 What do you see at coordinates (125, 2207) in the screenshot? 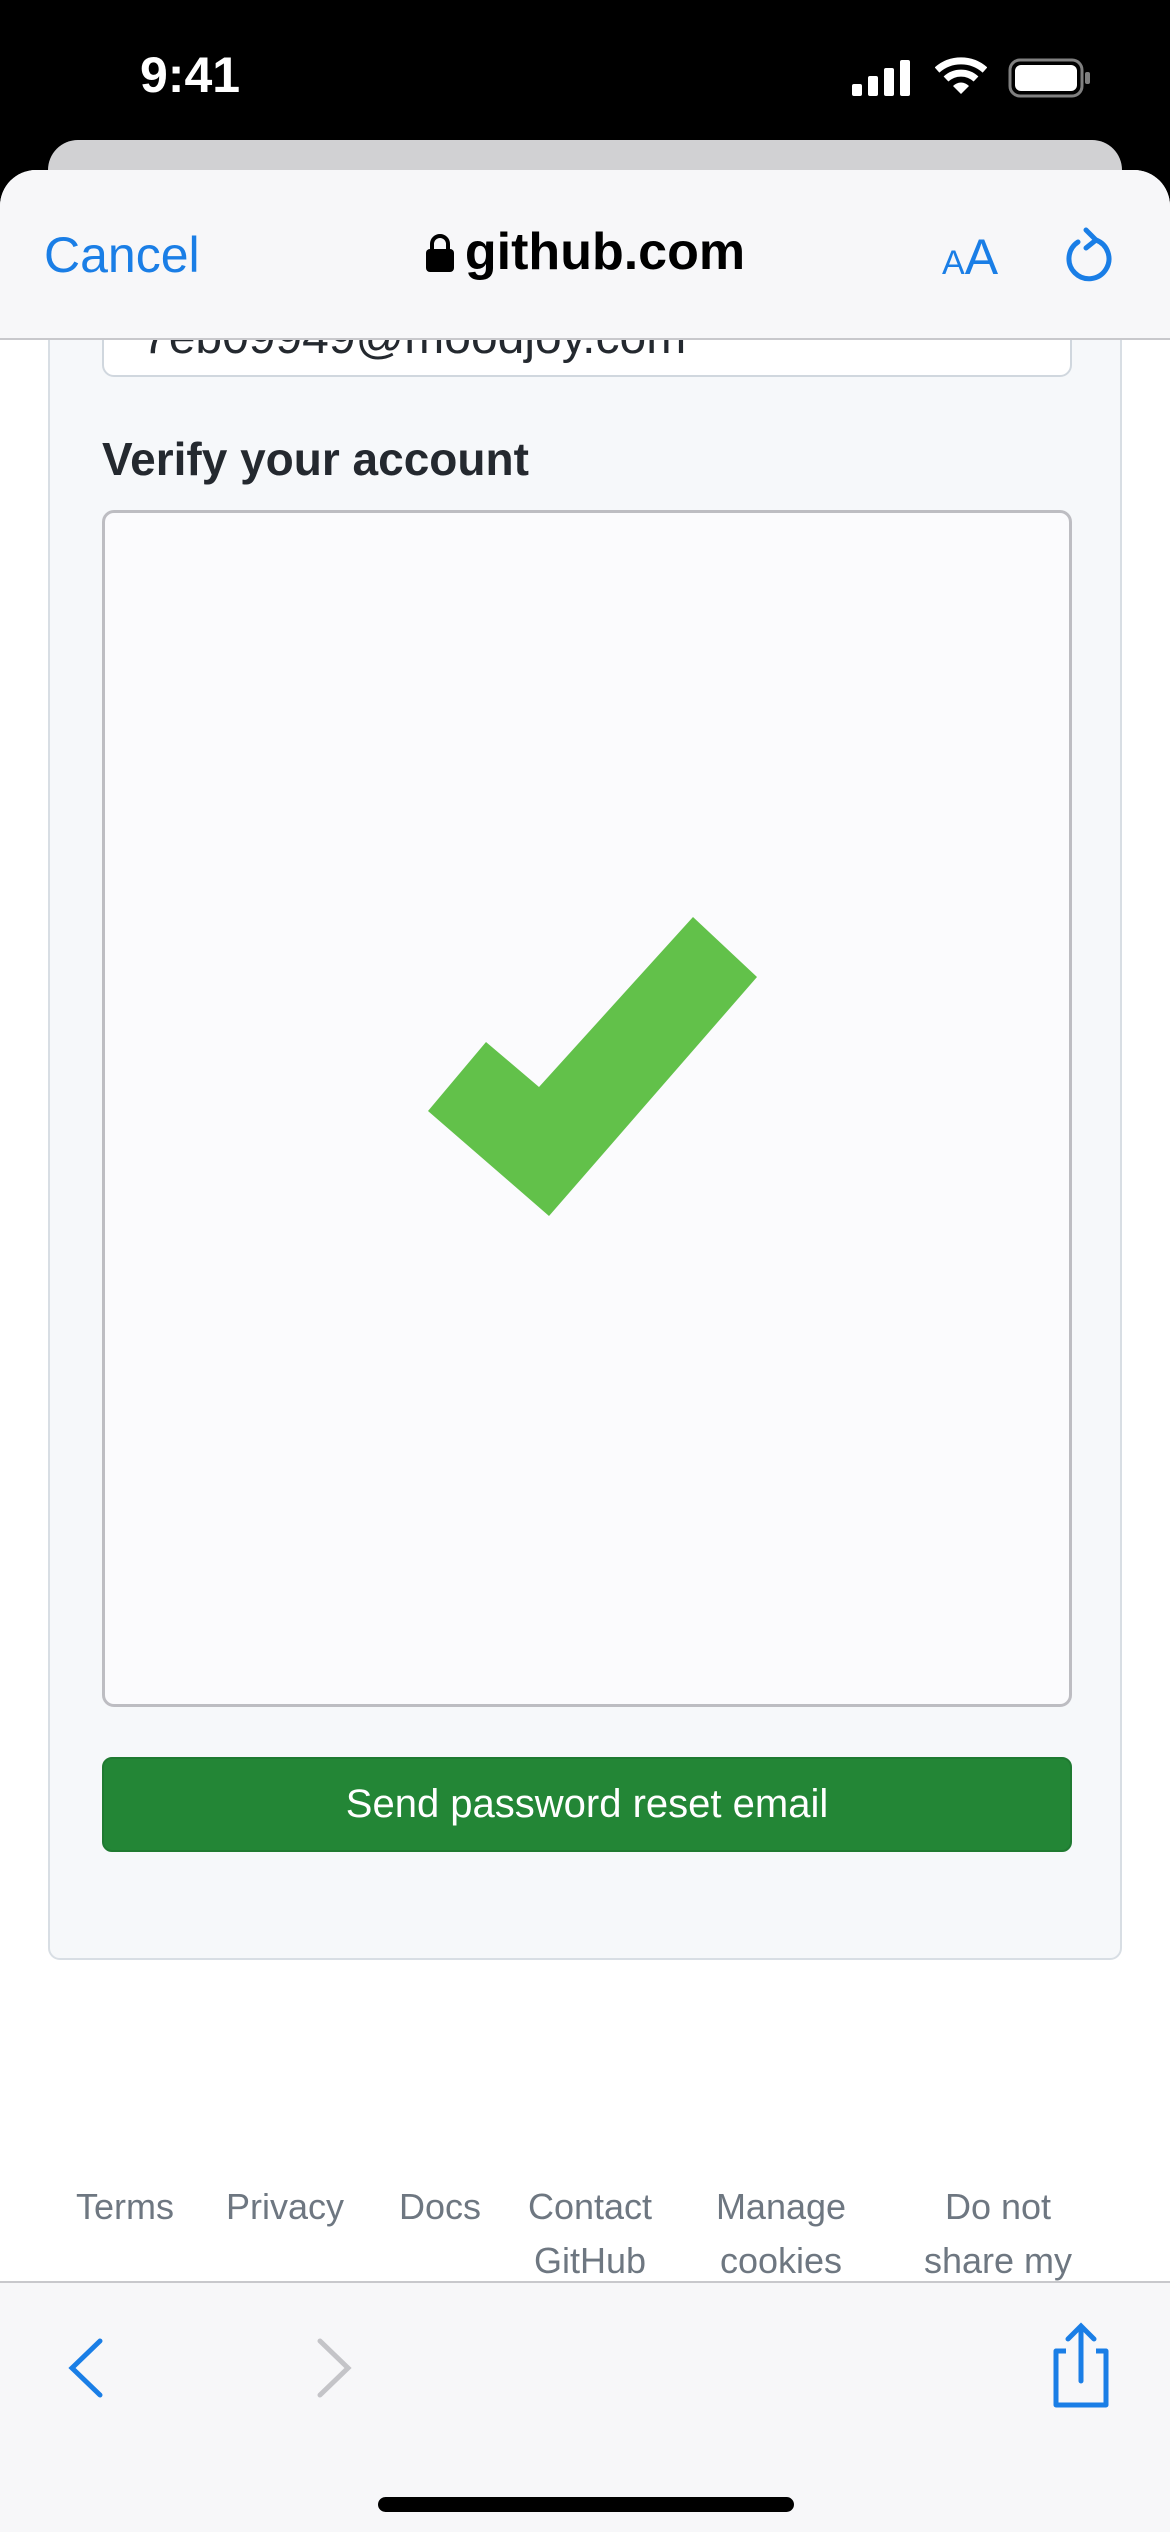
I see `footer-link-terms: Terms` at bounding box center [125, 2207].